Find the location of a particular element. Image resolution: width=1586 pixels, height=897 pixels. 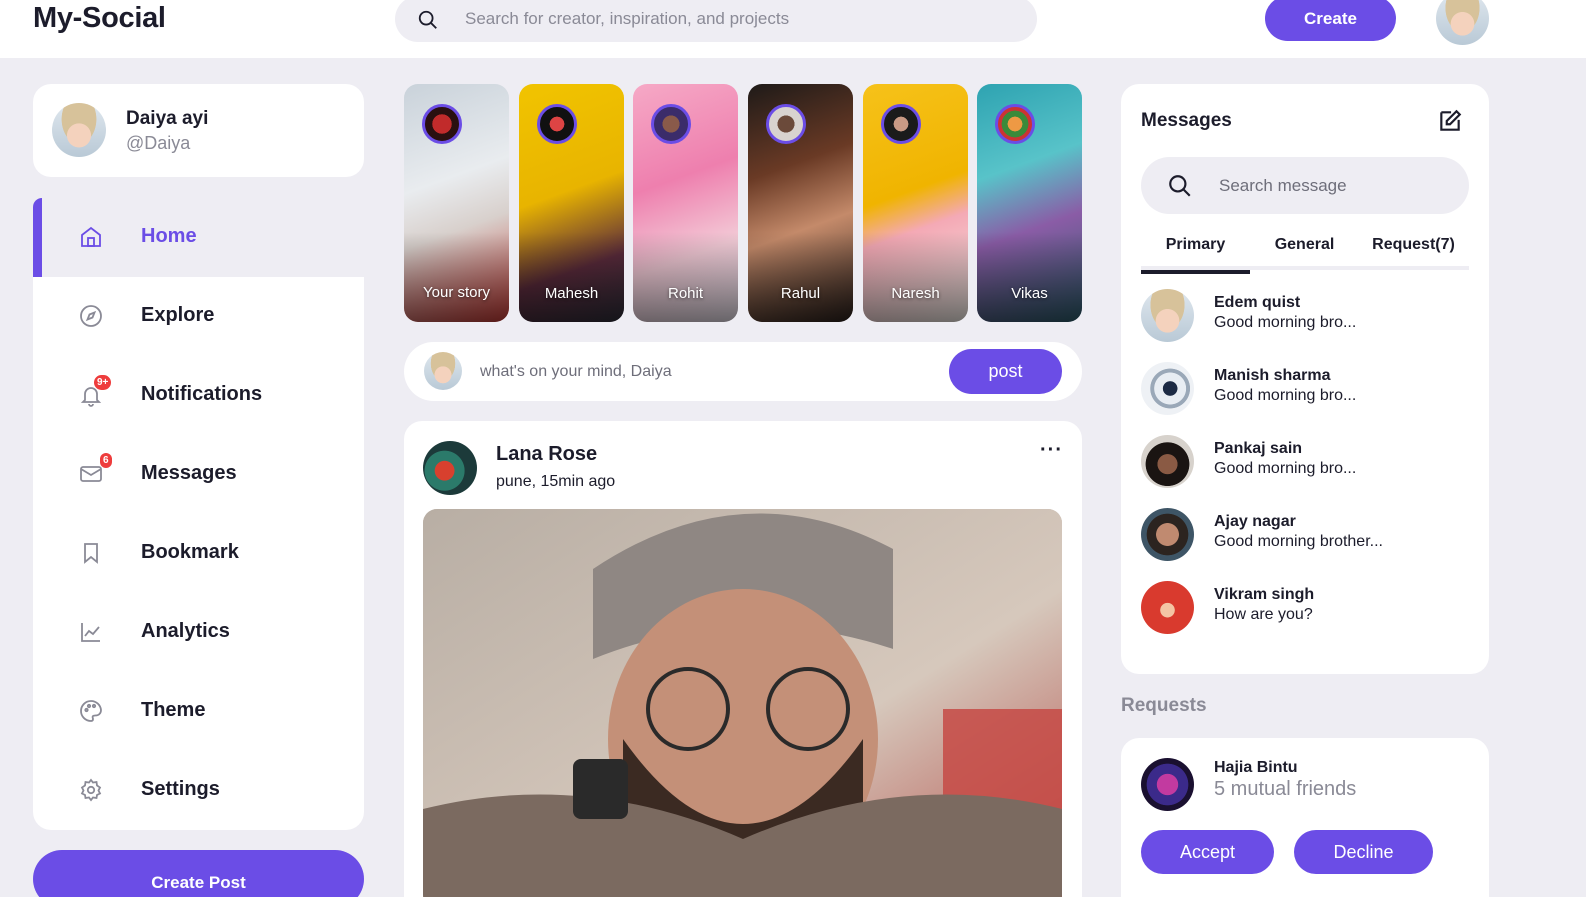

tab-request: Request(7) is located at coordinates (1413, 252).